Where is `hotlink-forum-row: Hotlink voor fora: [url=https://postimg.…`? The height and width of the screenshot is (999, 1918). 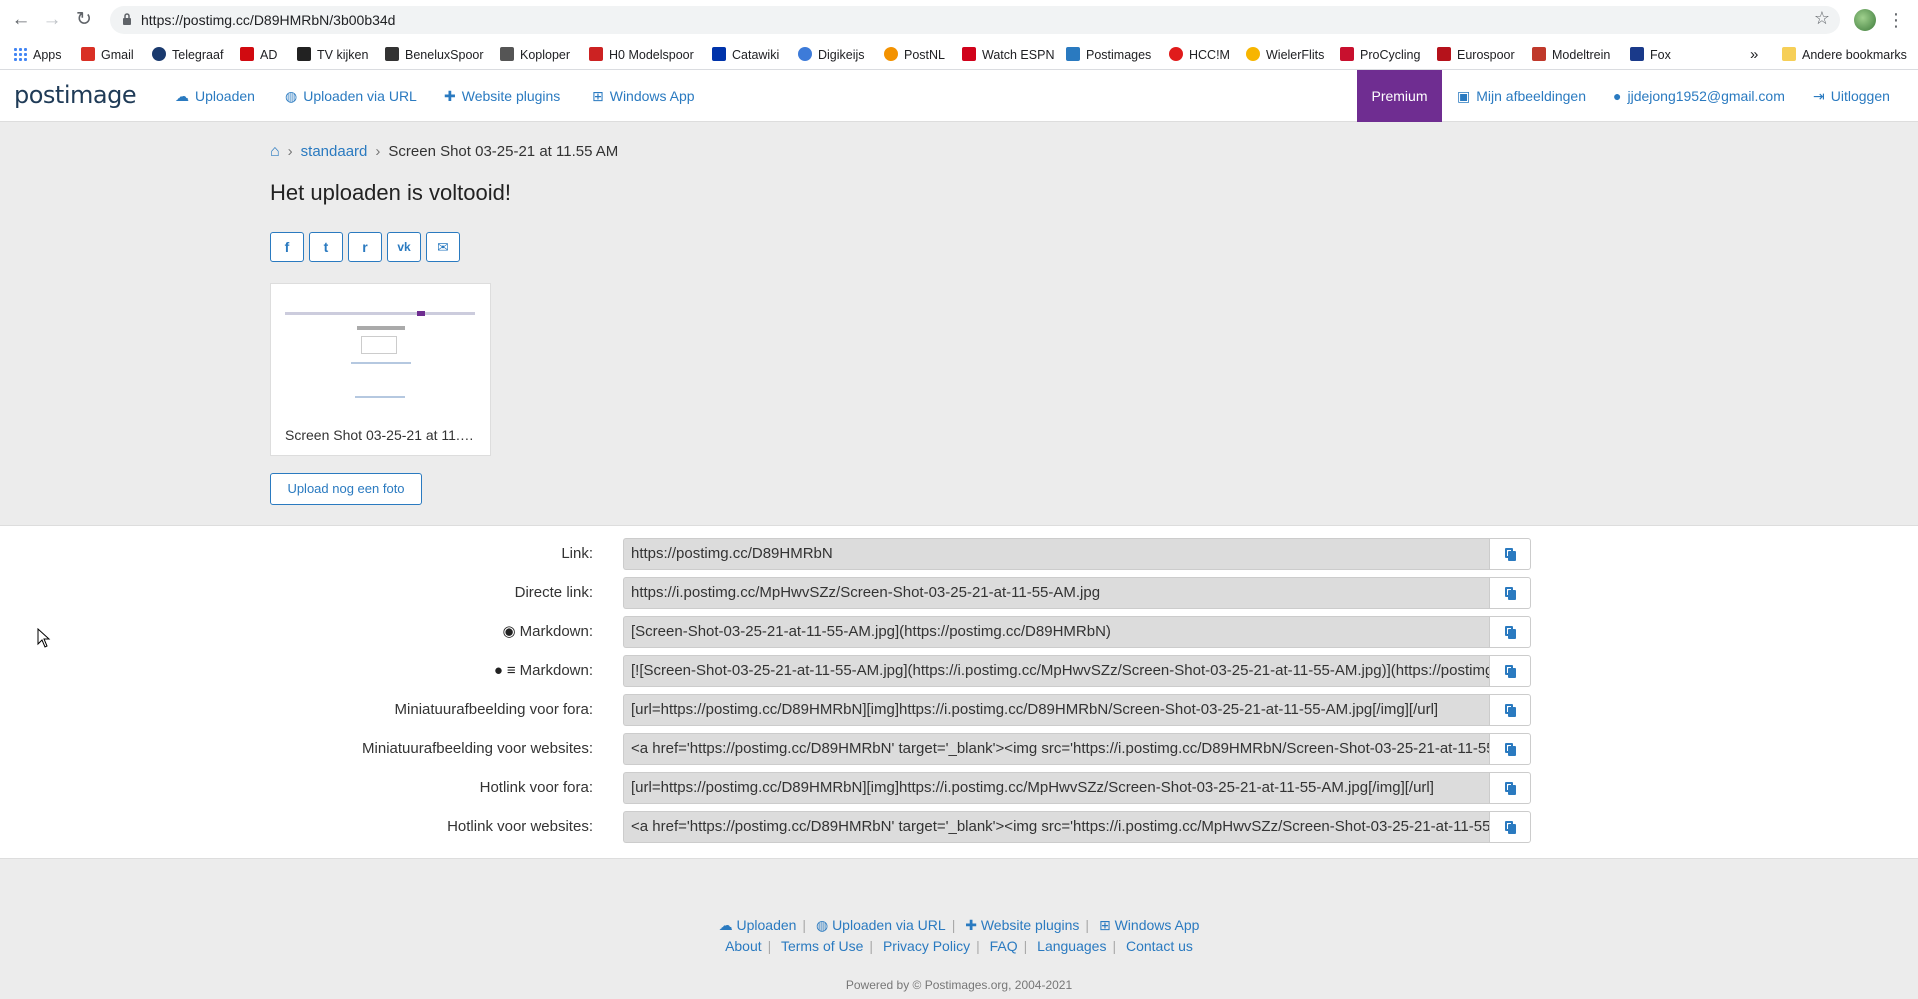
hotlink-forum-row: Hotlink voor fora: [url=https://postimg.… is located at coordinates (959, 788).